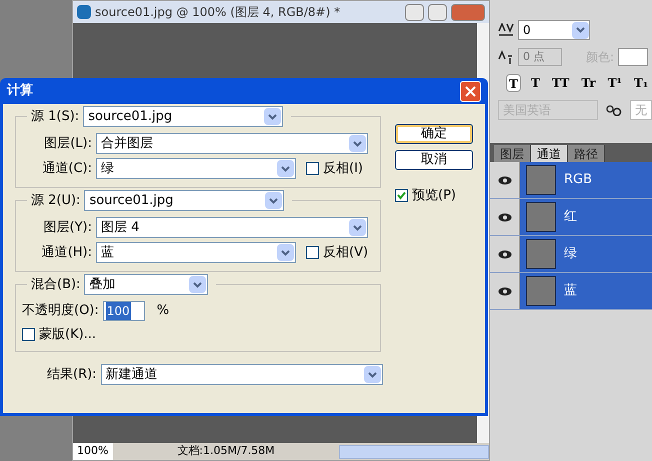 This screenshot has width=652, height=461. What do you see at coordinates (414, 451) in the screenshot?
I see `horizontal-scrollbar` at bounding box center [414, 451].